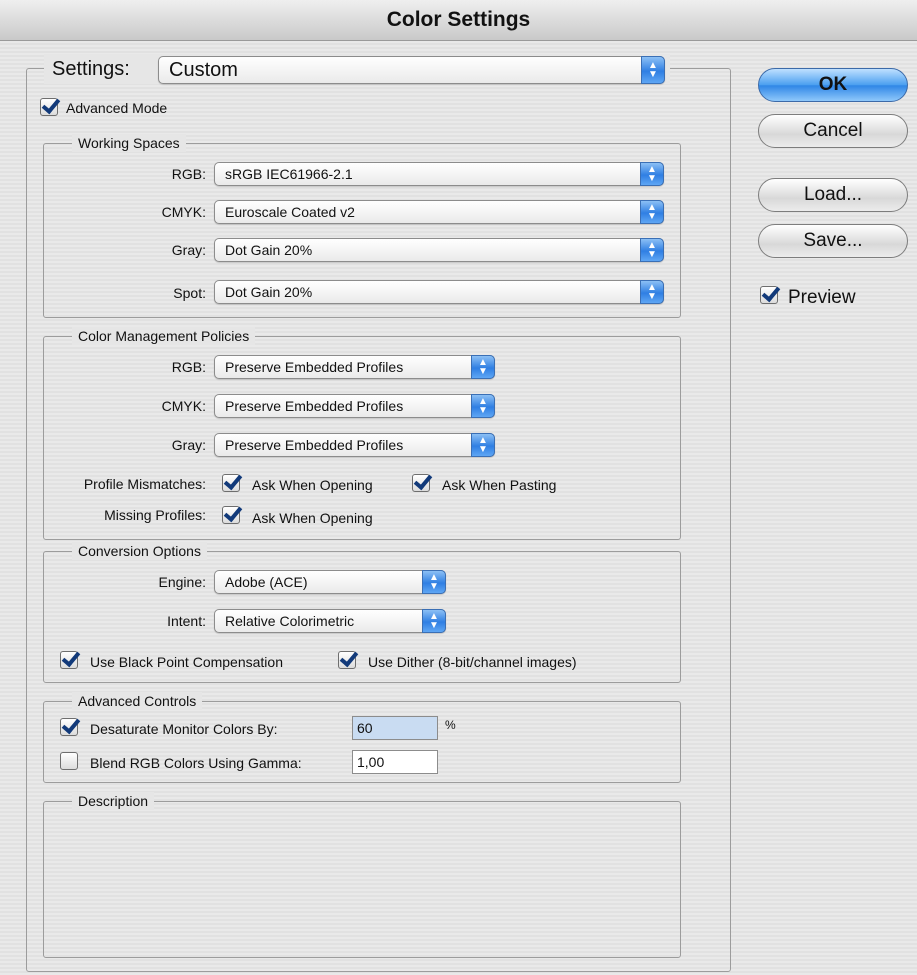 This screenshot has width=917, height=975. I want to click on advanced-mode-checkbox, so click(49, 107).